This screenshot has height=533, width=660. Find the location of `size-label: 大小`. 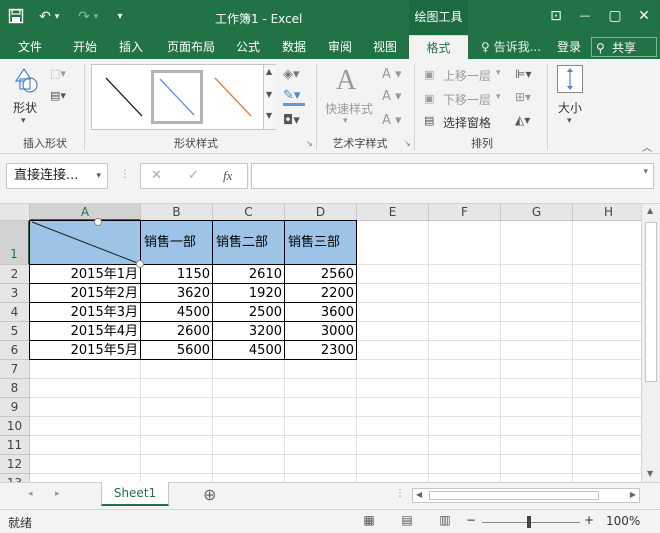

size-label: 大小 is located at coordinates (570, 107).